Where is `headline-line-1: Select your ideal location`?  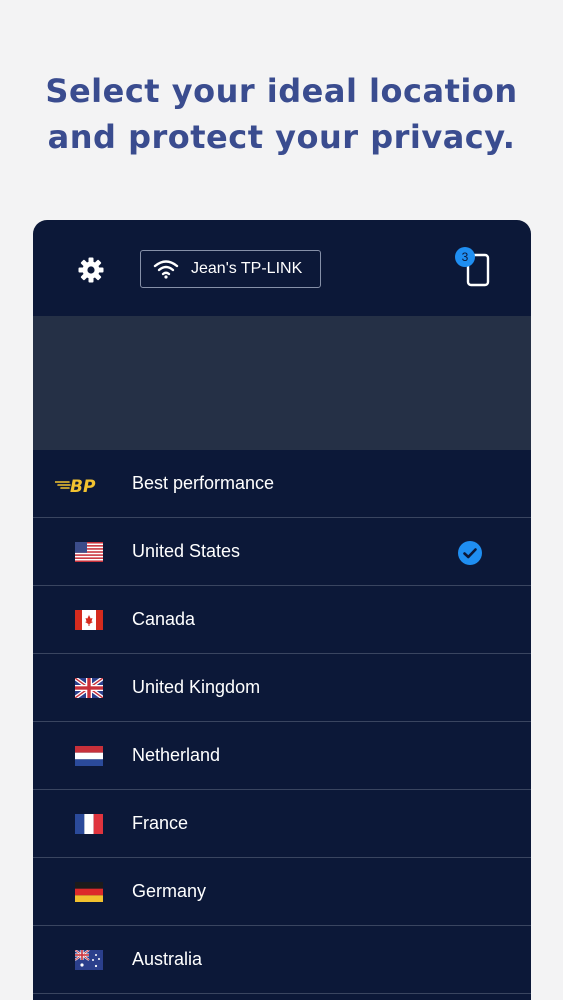 headline-line-1: Select your ideal location is located at coordinates (281, 91).